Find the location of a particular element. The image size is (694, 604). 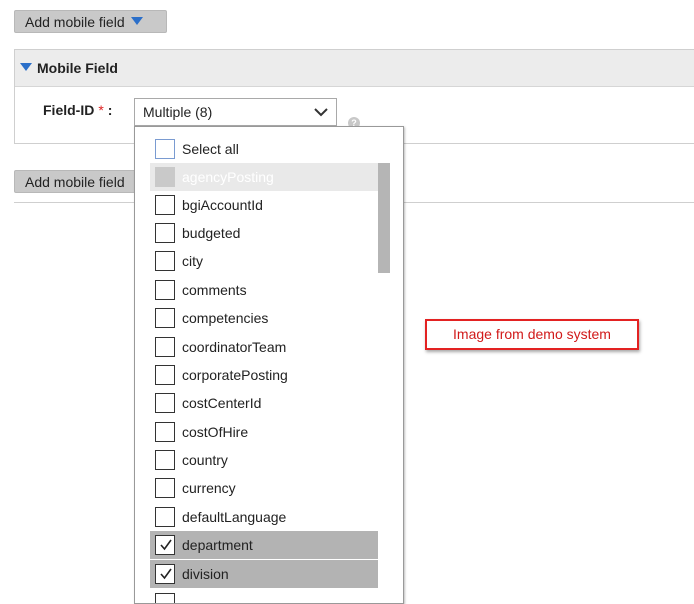

option-label: costCenterId is located at coordinates (222, 403).